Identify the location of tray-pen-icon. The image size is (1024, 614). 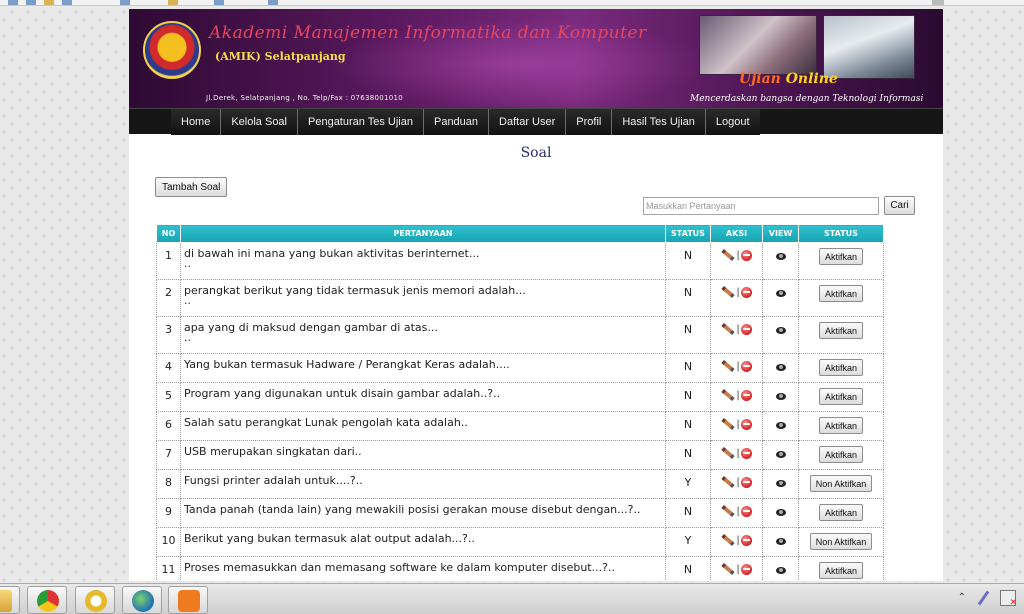
(983, 598).